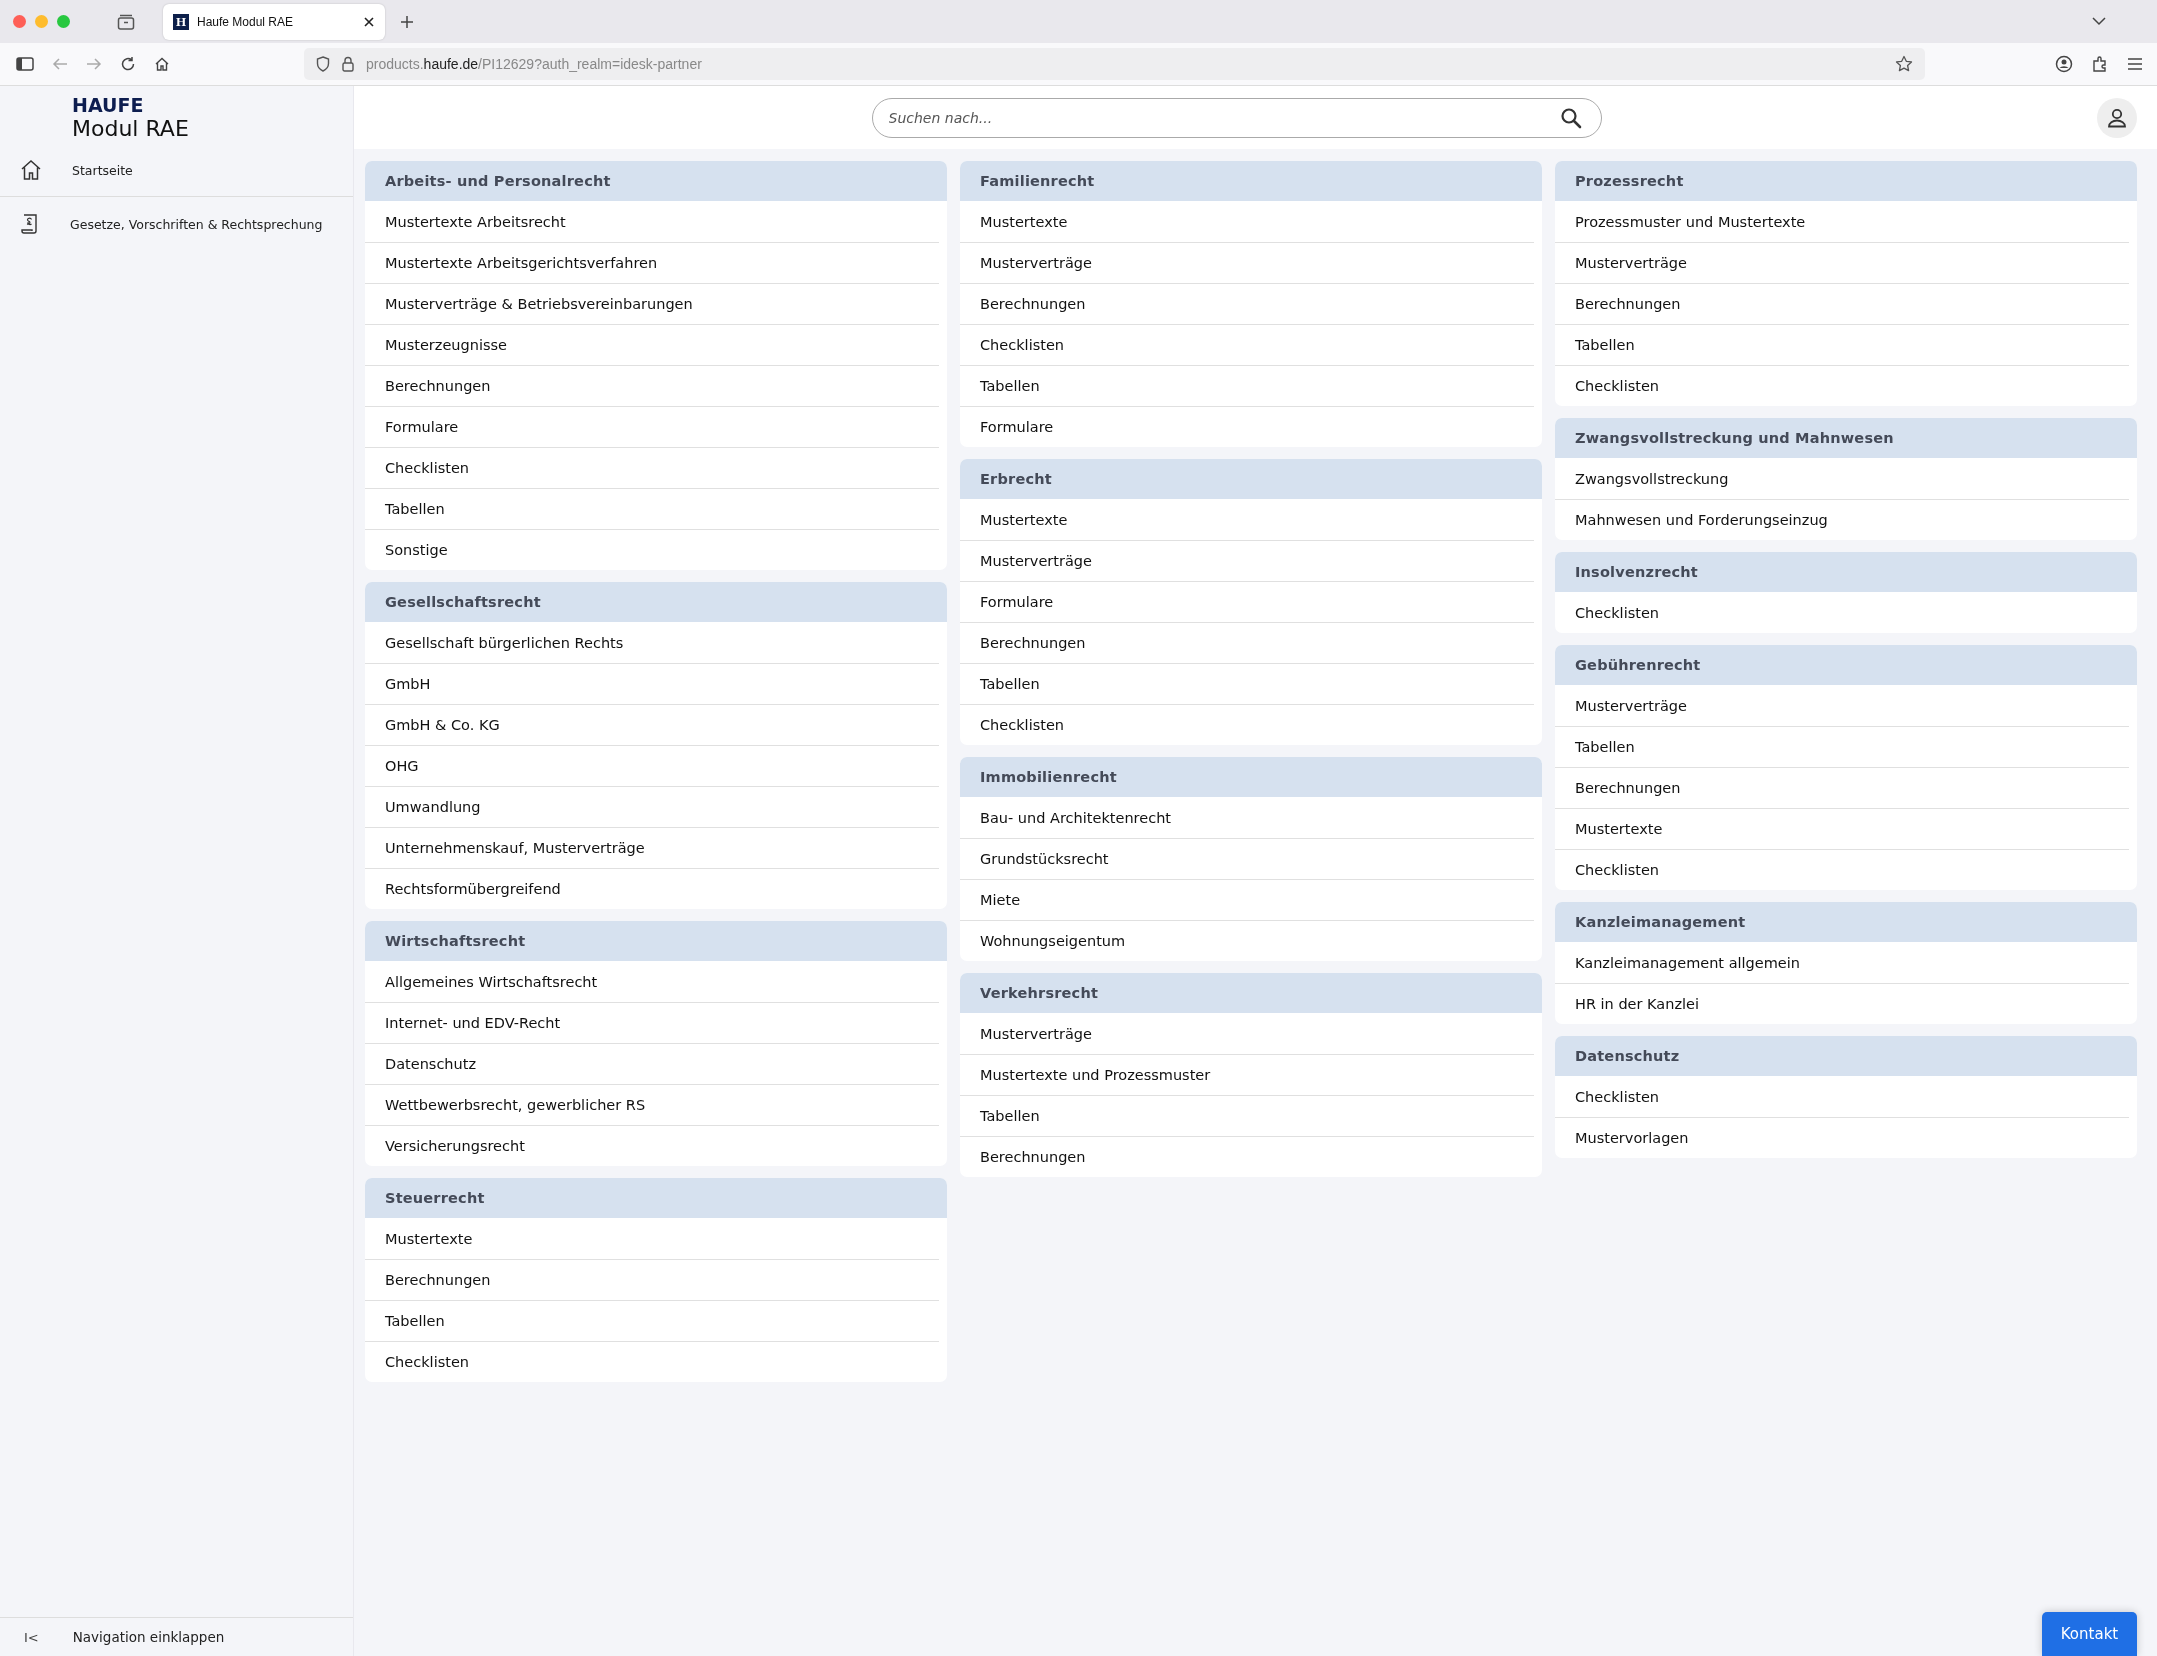 The height and width of the screenshot is (1656, 2157). Describe the element at coordinates (1247, 940) in the screenshot. I see `category-link: Wohnungseigentum` at that location.